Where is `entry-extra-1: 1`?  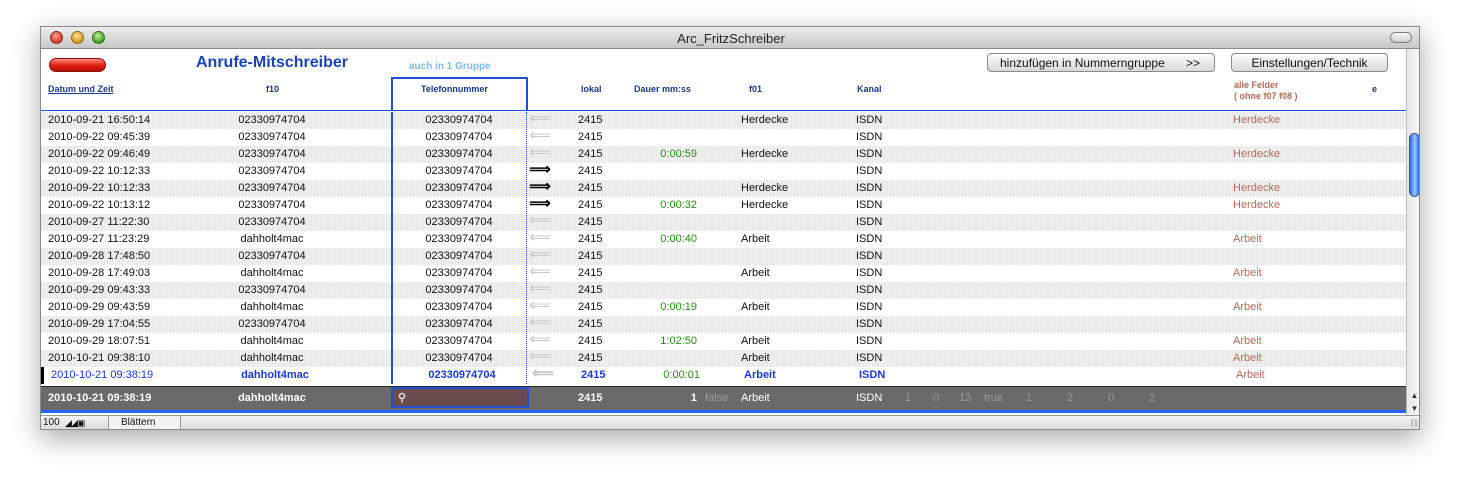
entry-extra-1: 1 is located at coordinates (908, 398).